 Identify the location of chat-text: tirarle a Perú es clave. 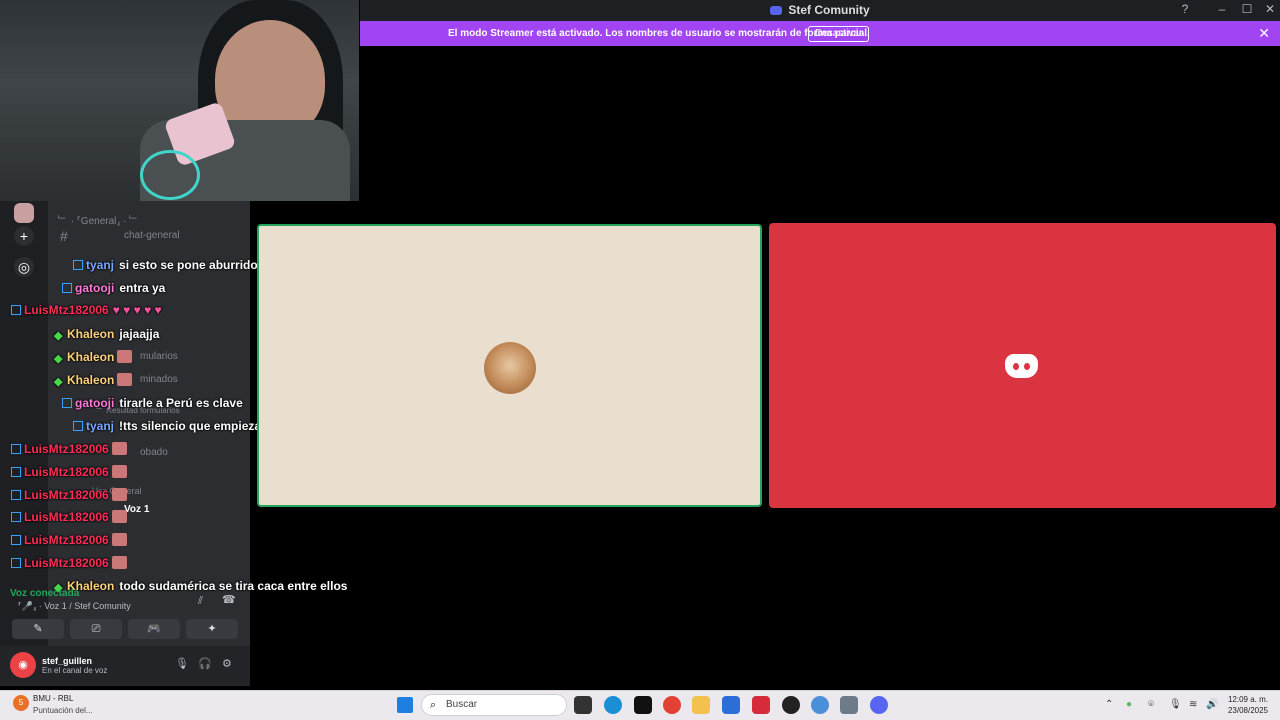
(181, 403).